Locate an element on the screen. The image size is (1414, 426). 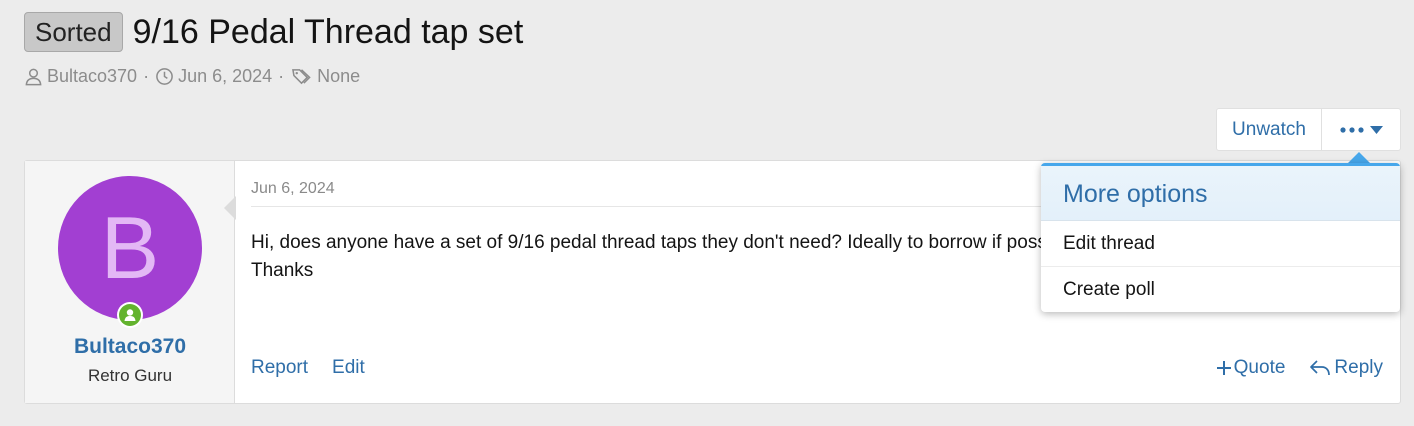
prefix-label: Sorted is located at coordinates (73, 32).